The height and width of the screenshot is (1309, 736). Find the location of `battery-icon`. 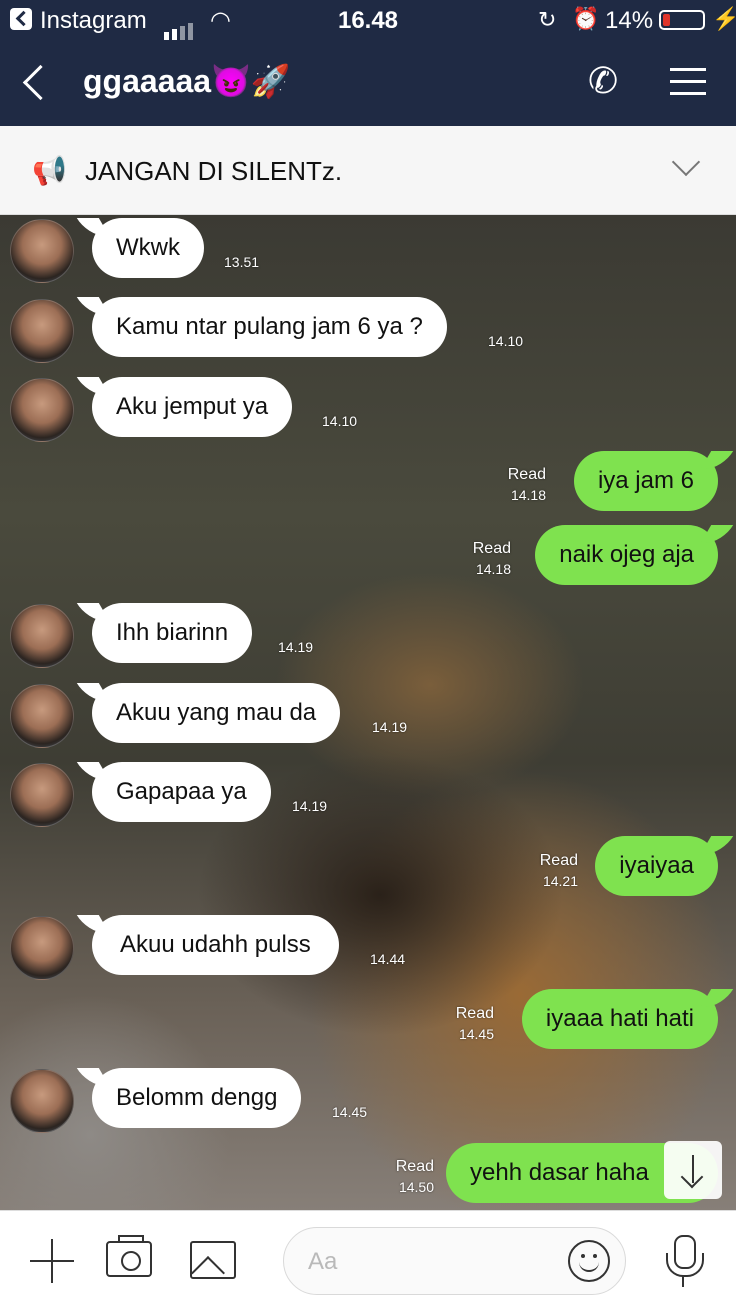

battery-icon is located at coordinates (682, 20).